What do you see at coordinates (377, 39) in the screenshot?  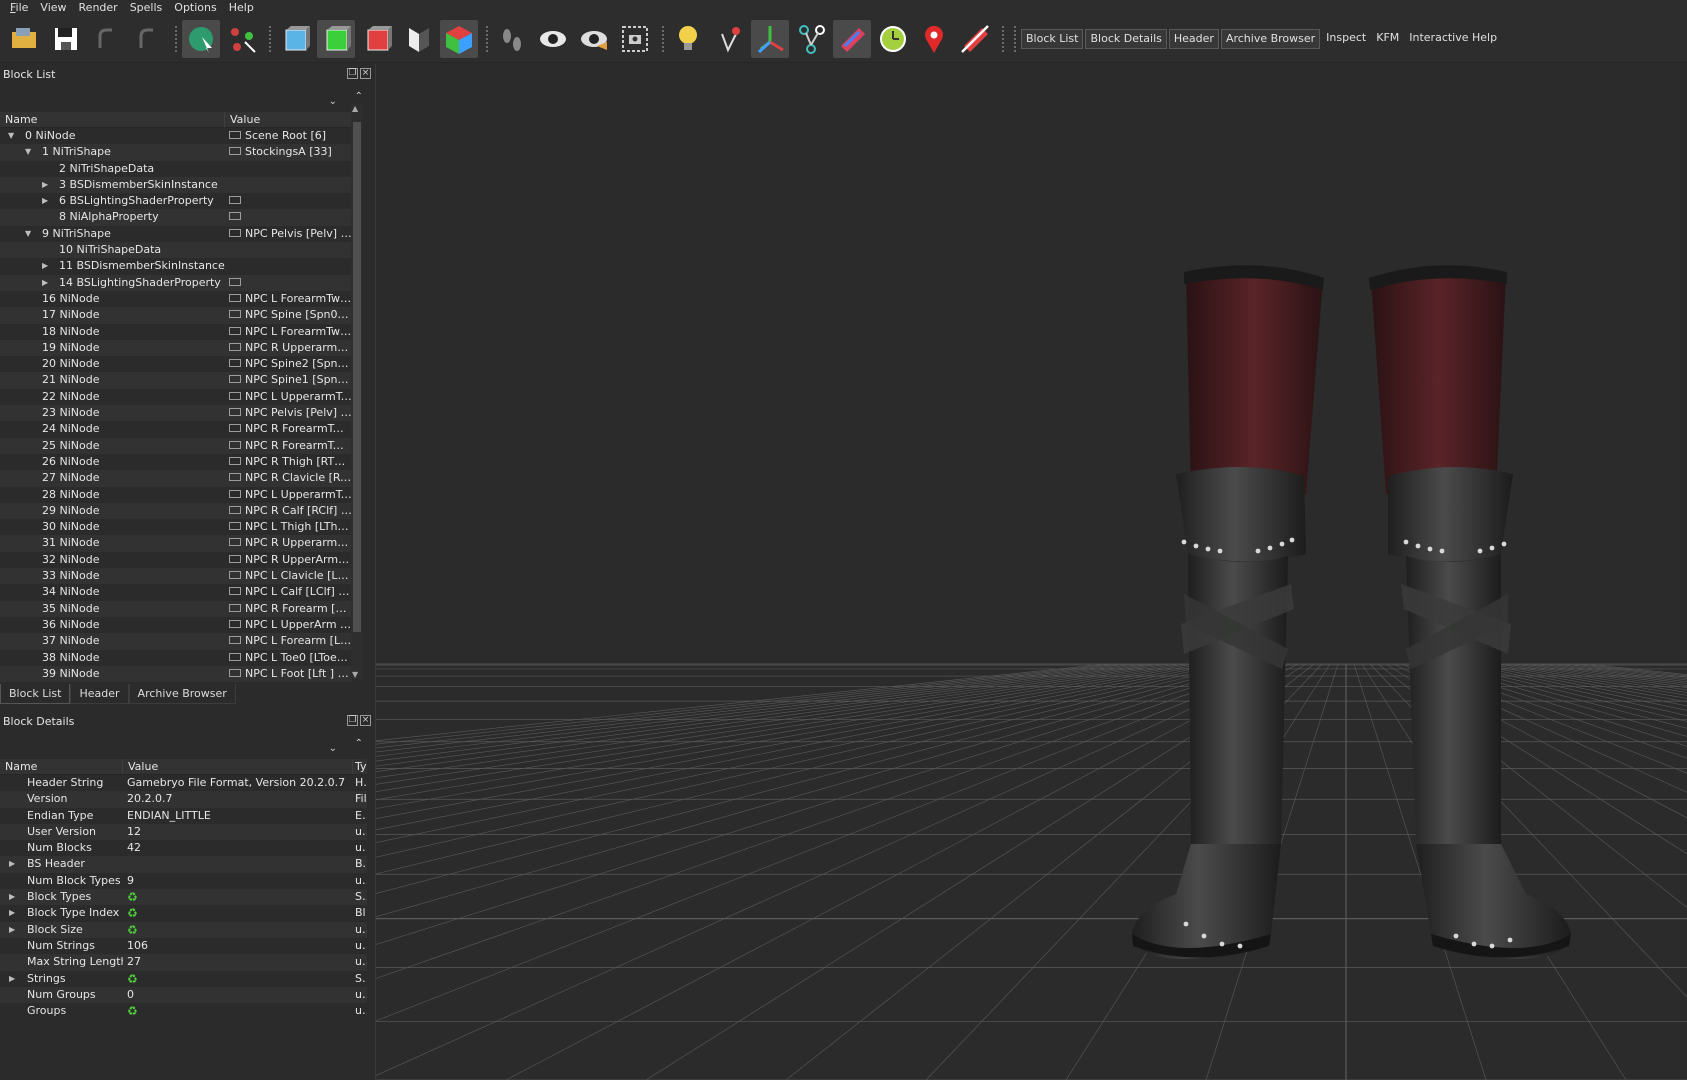 I see `view-back-button` at bounding box center [377, 39].